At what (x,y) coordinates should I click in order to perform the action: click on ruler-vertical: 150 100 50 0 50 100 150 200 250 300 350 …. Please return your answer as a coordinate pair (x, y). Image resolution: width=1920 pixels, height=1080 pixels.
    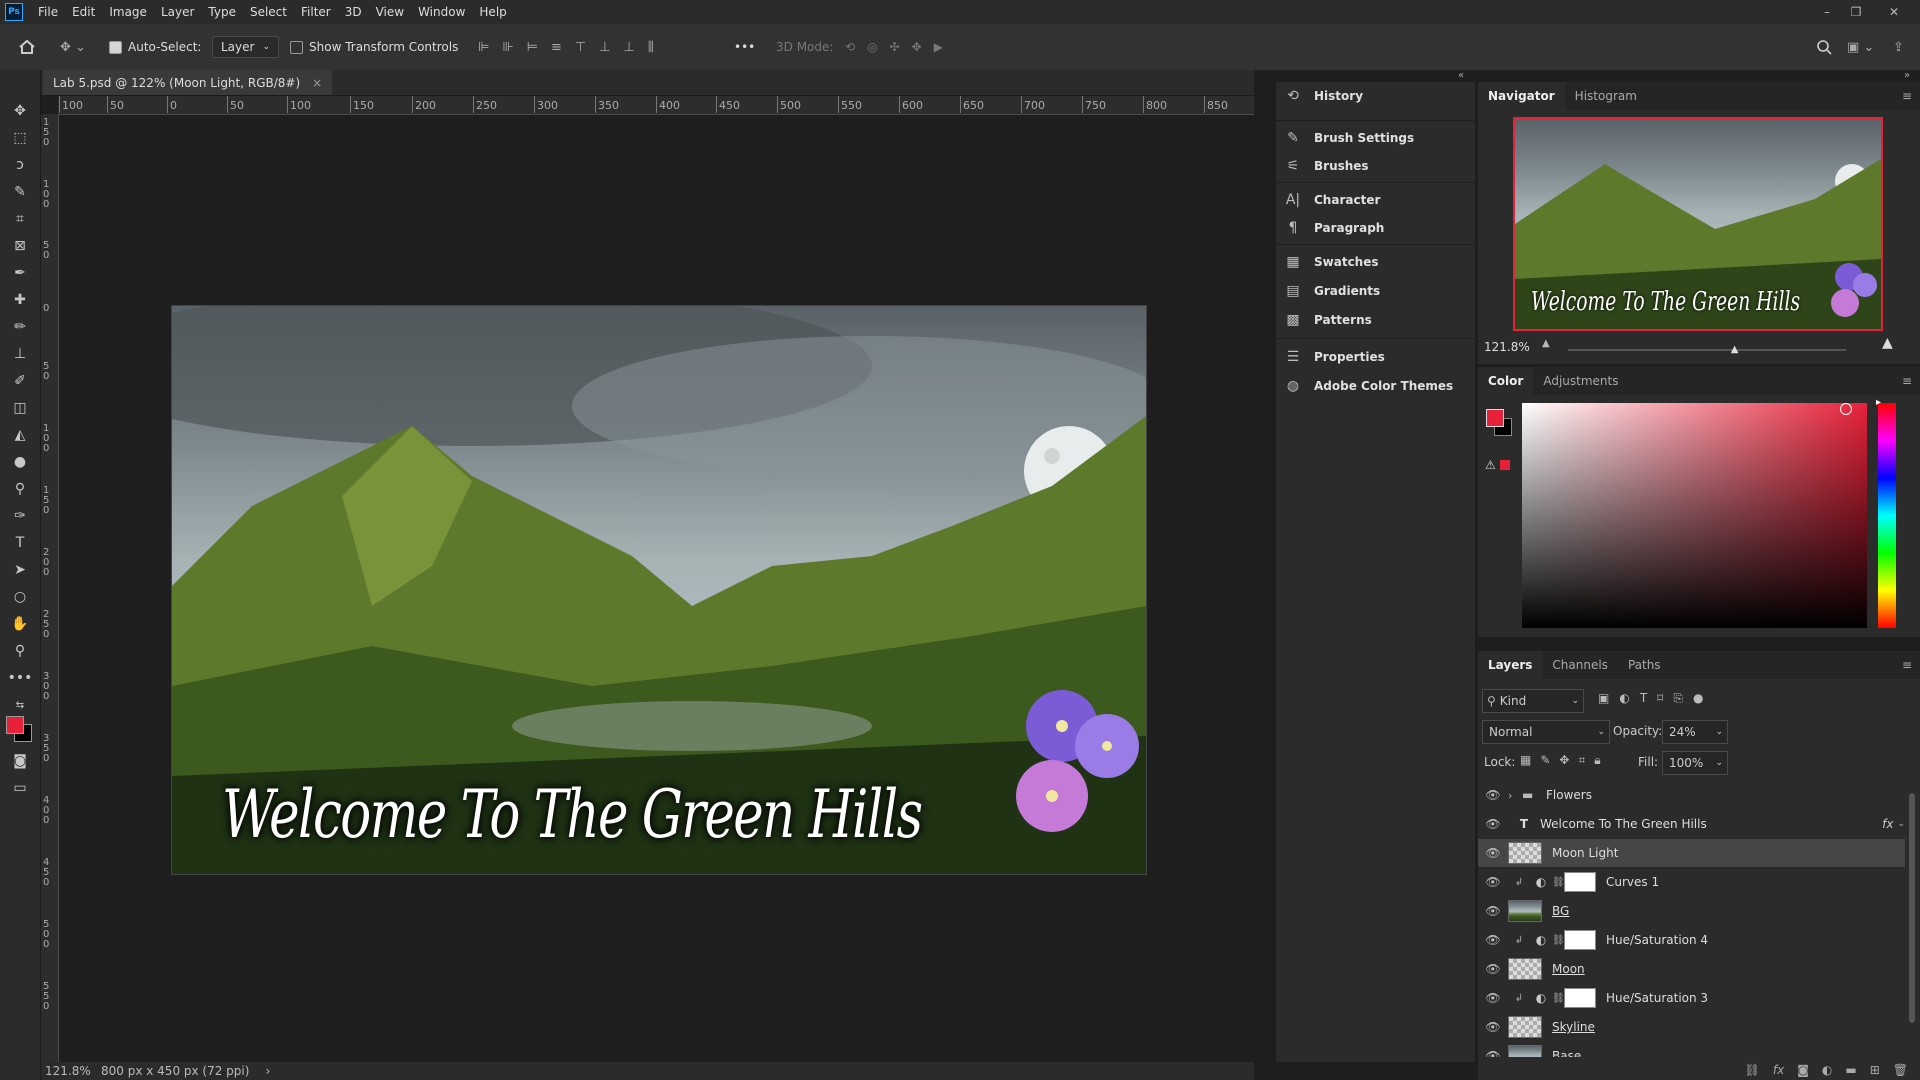
    Looking at the image, I should click on (50, 588).